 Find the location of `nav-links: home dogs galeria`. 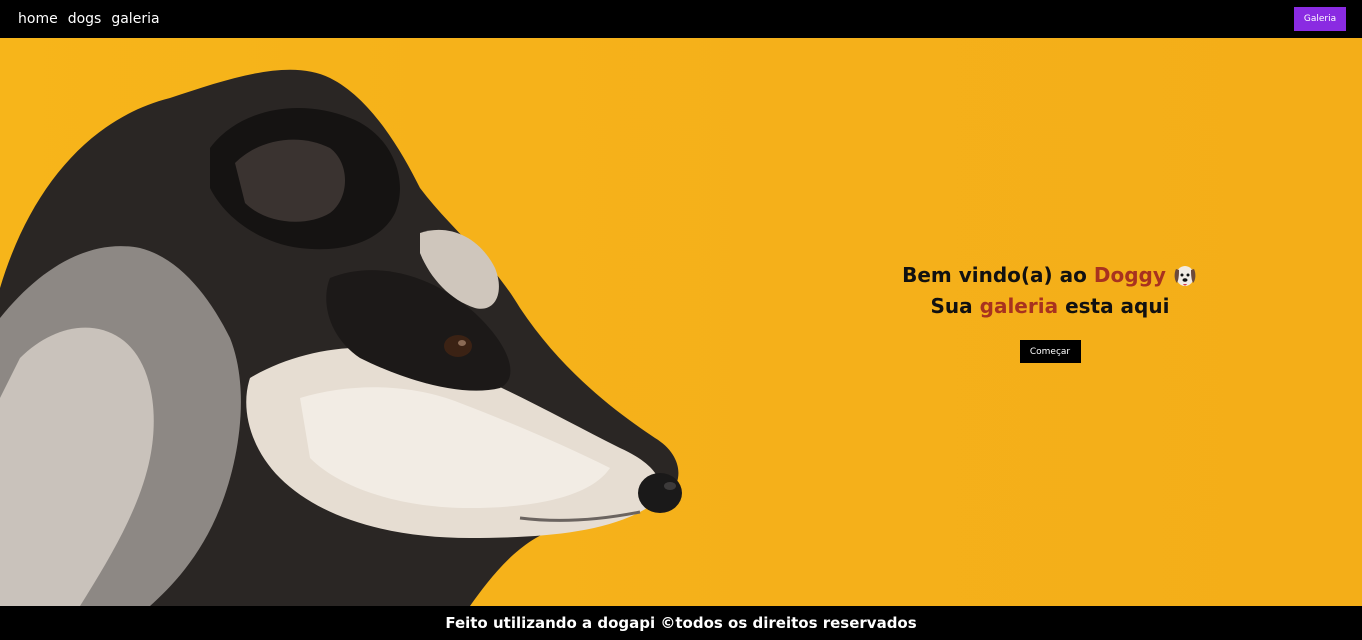

nav-links: home dogs galeria is located at coordinates (89, 19).